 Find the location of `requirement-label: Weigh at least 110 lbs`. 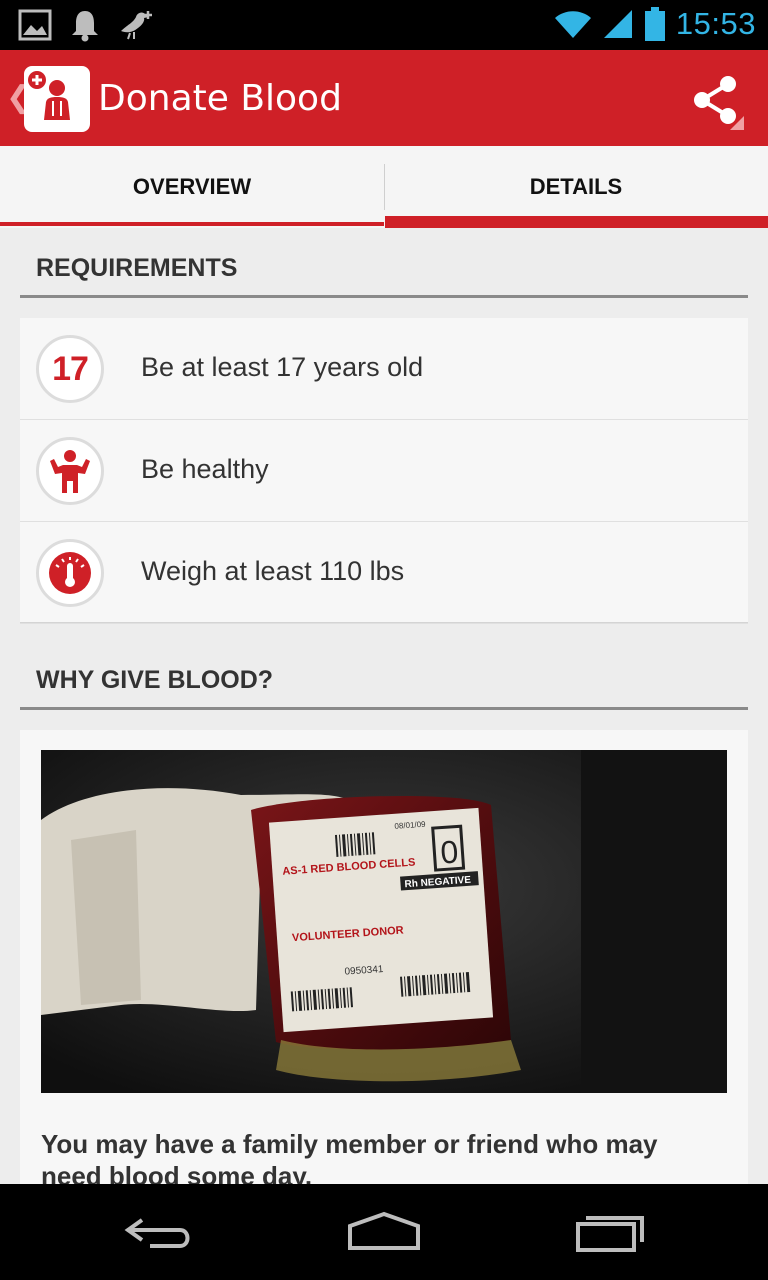

requirement-label: Weigh at least 110 lbs is located at coordinates (273, 571).